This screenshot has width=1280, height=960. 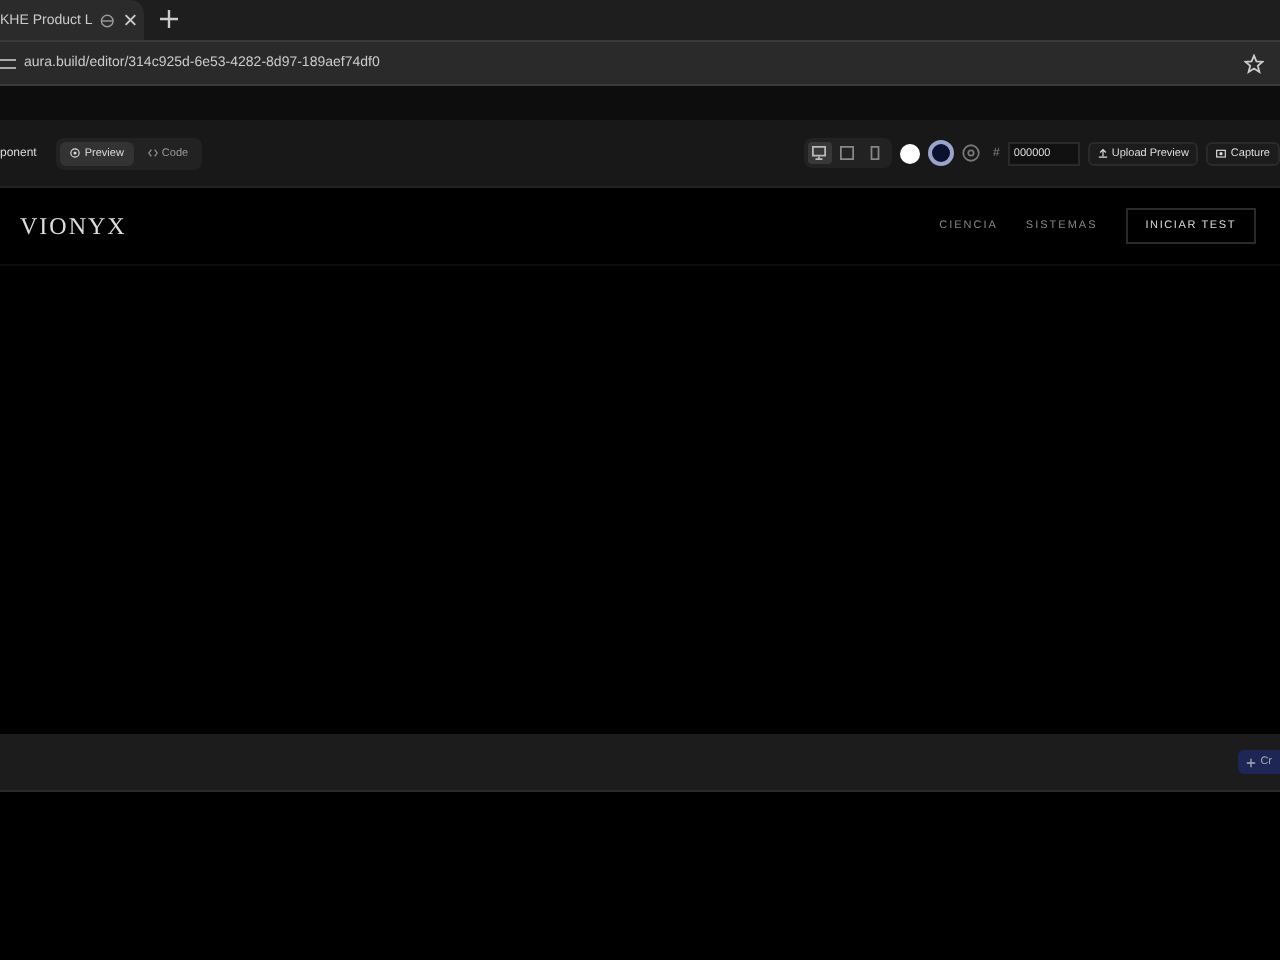 What do you see at coordinates (1221, 153) in the screenshot?
I see `camera-icon` at bounding box center [1221, 153].